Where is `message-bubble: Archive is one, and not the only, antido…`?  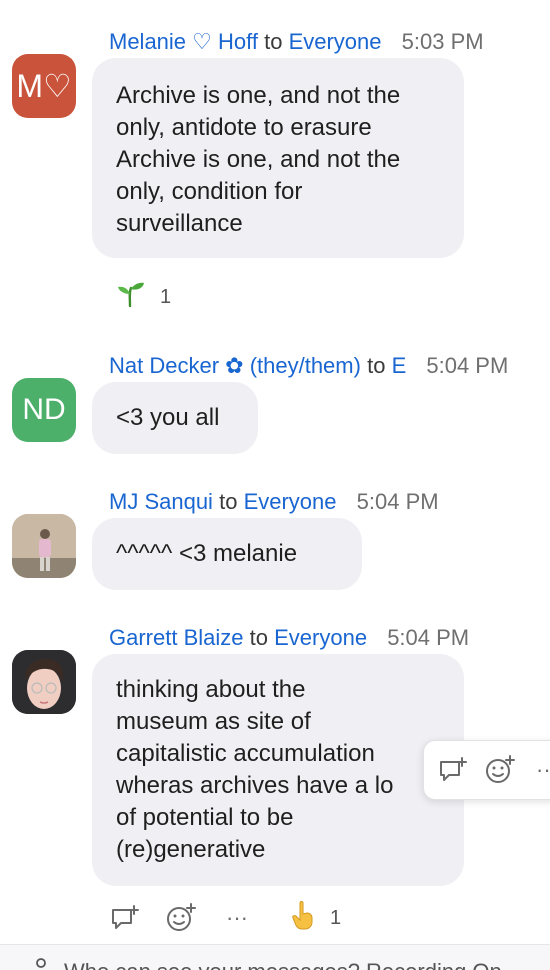
message-bubble: Archive is one, and not the only, antido… is located at coordinates (278, 158).